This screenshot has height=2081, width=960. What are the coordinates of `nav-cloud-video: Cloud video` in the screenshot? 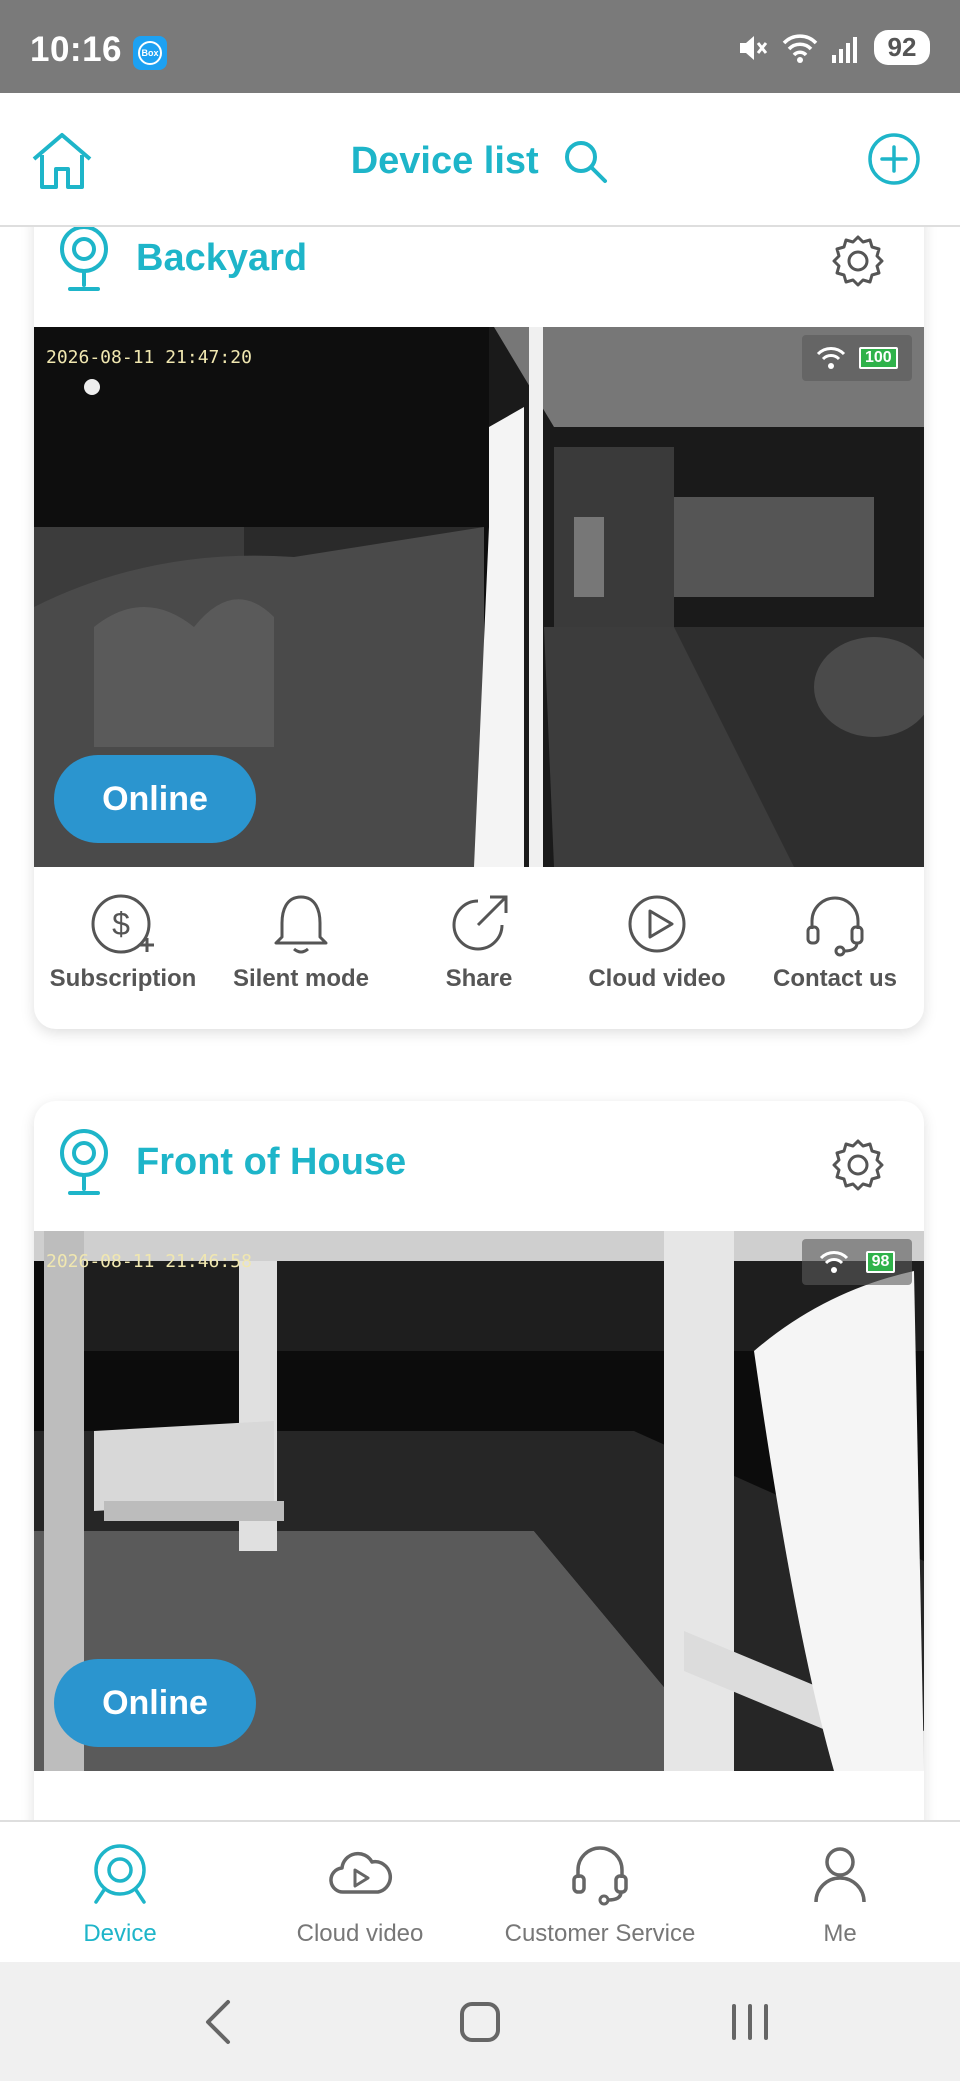 It's located at (360, 1892).